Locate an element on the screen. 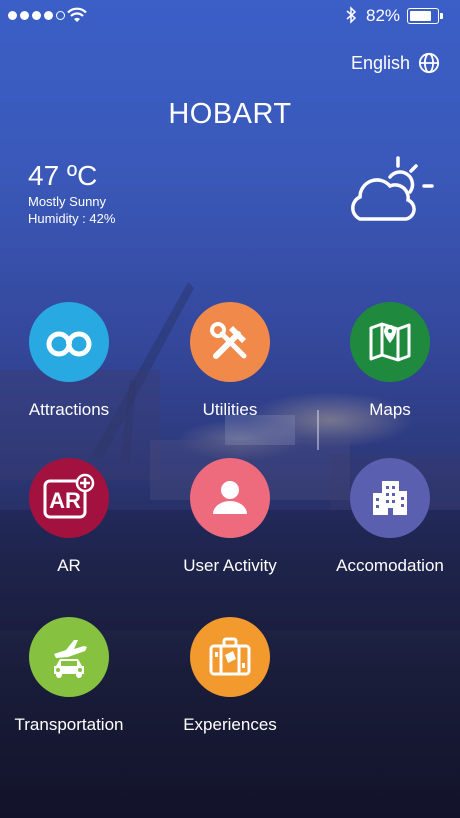 The width and height of the screenshot is (460, 818). binoculars-icon is located at coordinates (69, 344).